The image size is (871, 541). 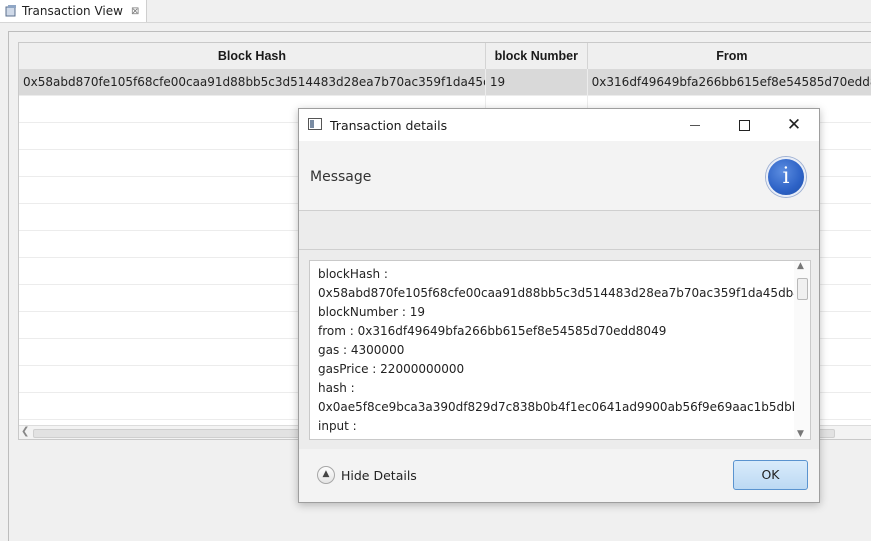 What do you see at coordinates (25, 431) in the screenshot?
I see `scroll-left-icon: ❮` at bounding box center [25, 431].